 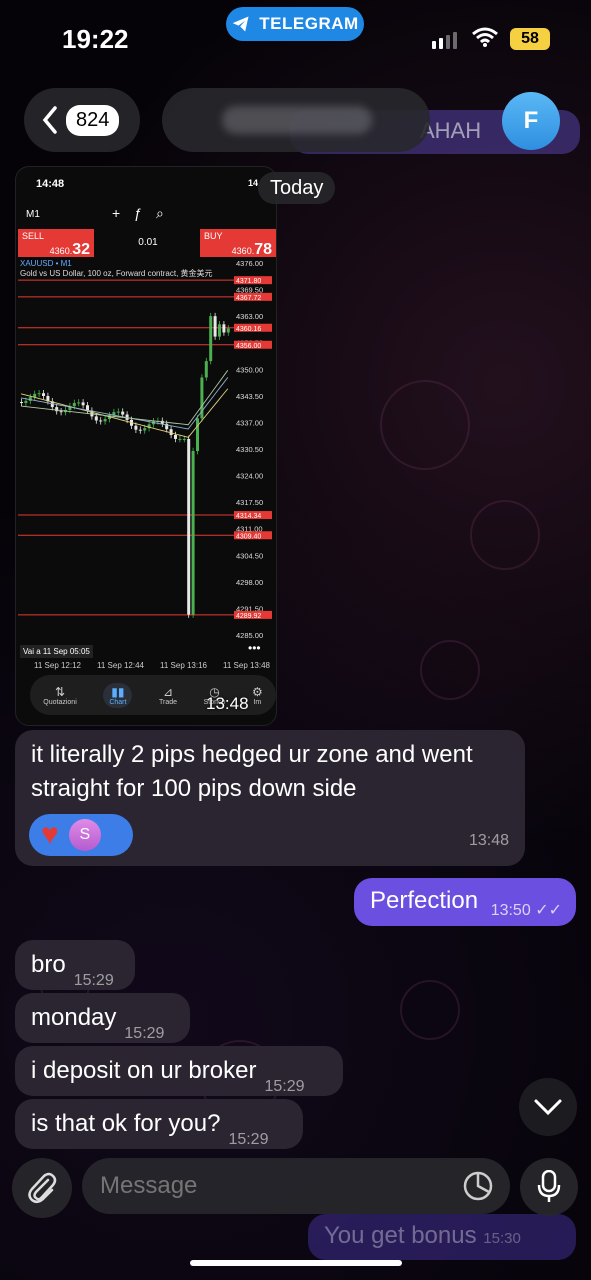 What do you see at coordinates (249, 476) in the screenshot?
I see `y-tick-label: 4324.00` at bounding box center [249, 476].